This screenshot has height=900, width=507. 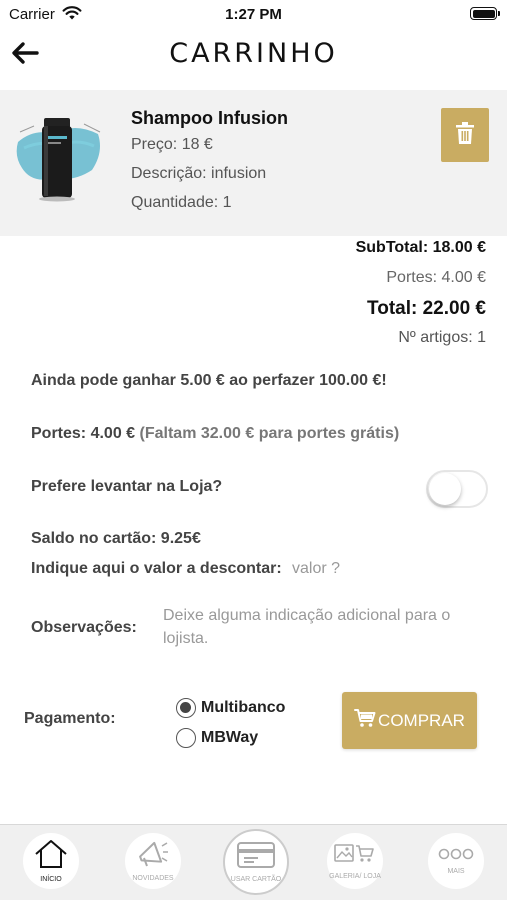 I want to click on buy-button: COMPRAR, so click(x=409, y=720).